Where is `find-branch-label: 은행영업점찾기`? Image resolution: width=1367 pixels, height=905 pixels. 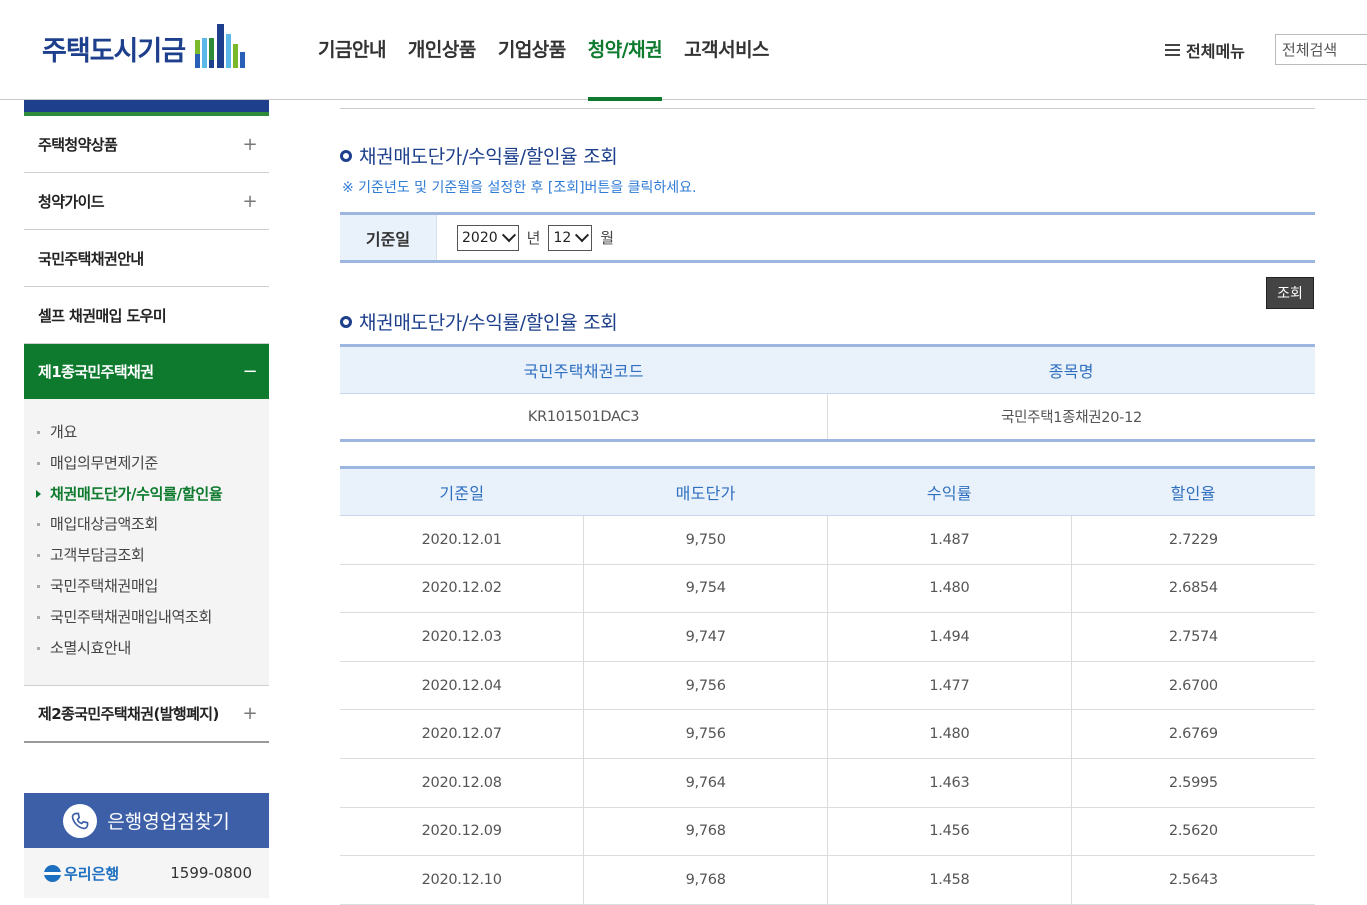
find-branch-label: 은행영업점찾기 is located at coordinates (168, 822).